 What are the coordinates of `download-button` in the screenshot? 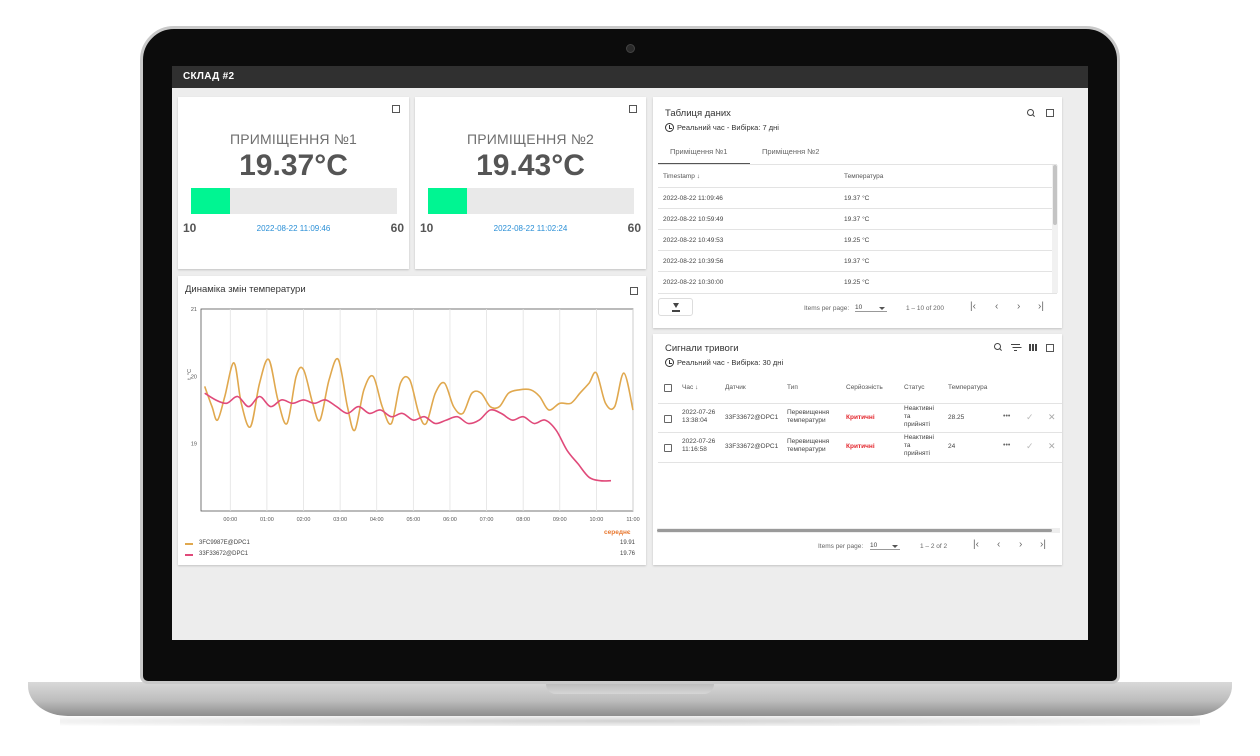 It's located at (675, 307).